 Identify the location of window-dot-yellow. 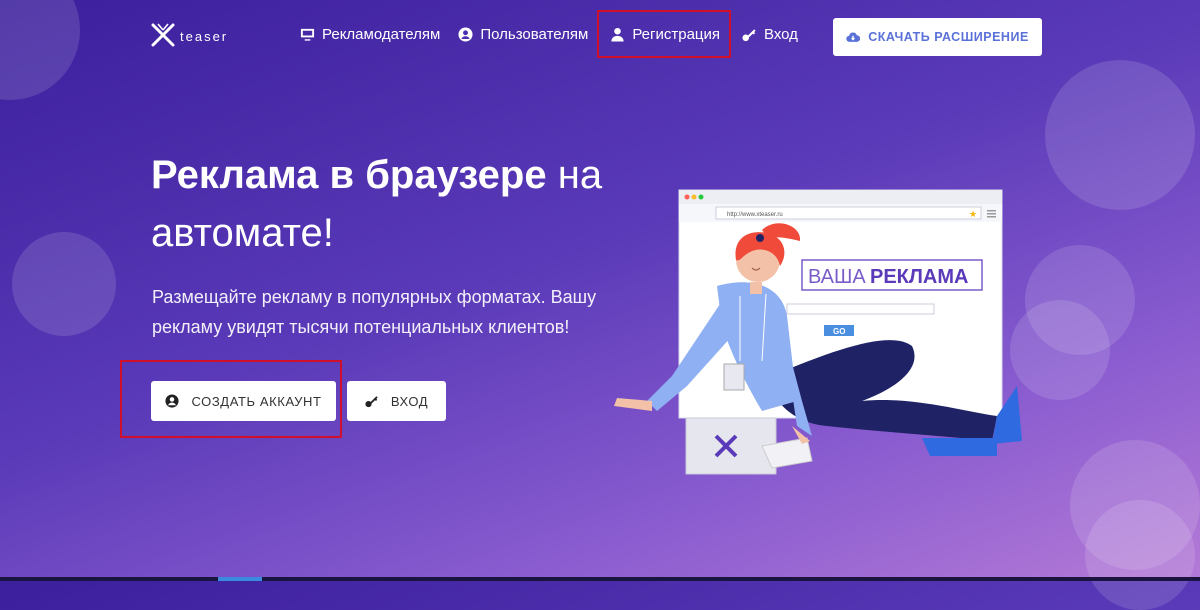
(694, 197).